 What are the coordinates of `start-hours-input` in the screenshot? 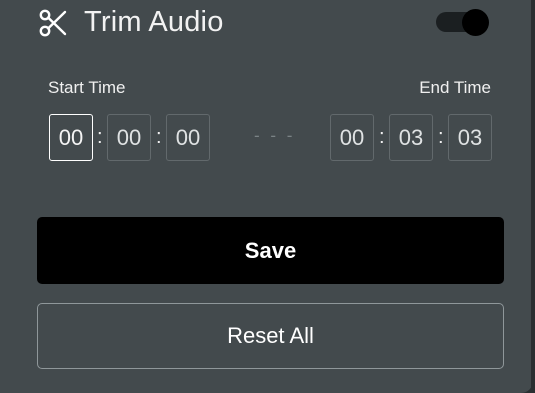 It's located at (71, 137).